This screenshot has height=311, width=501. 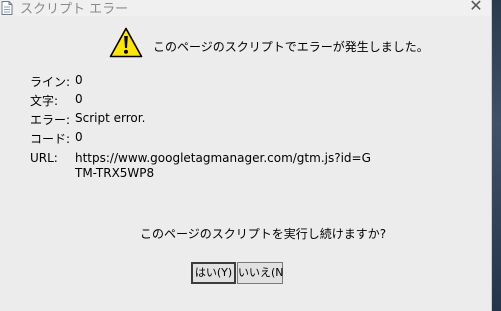 I want to click on line-label: ライン:, so click(x=50, y=82).